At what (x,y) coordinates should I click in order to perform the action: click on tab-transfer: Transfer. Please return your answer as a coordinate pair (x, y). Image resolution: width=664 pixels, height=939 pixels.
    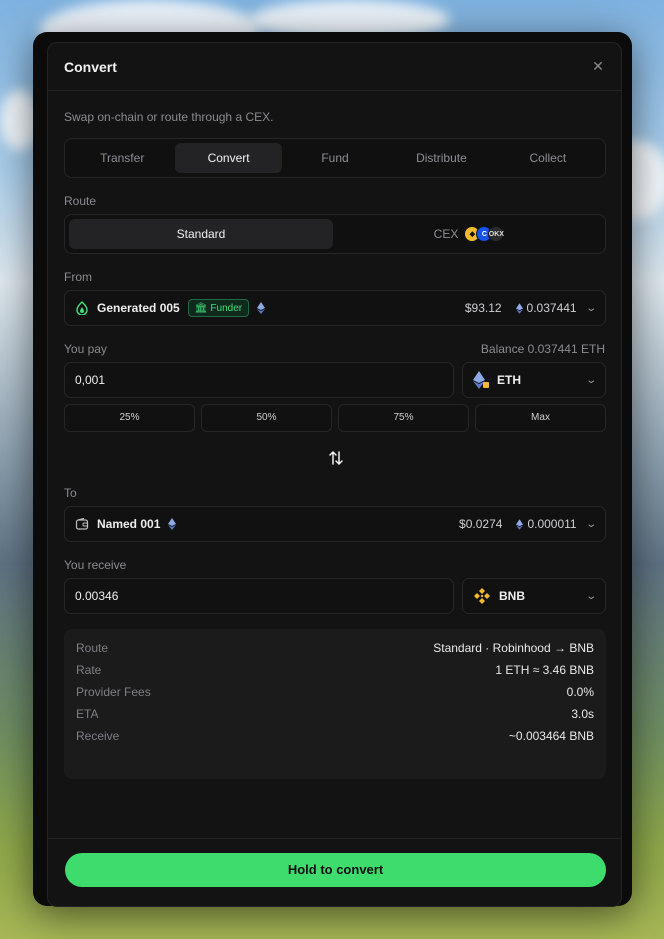
    Looking at the image, I should click on (122, 158).